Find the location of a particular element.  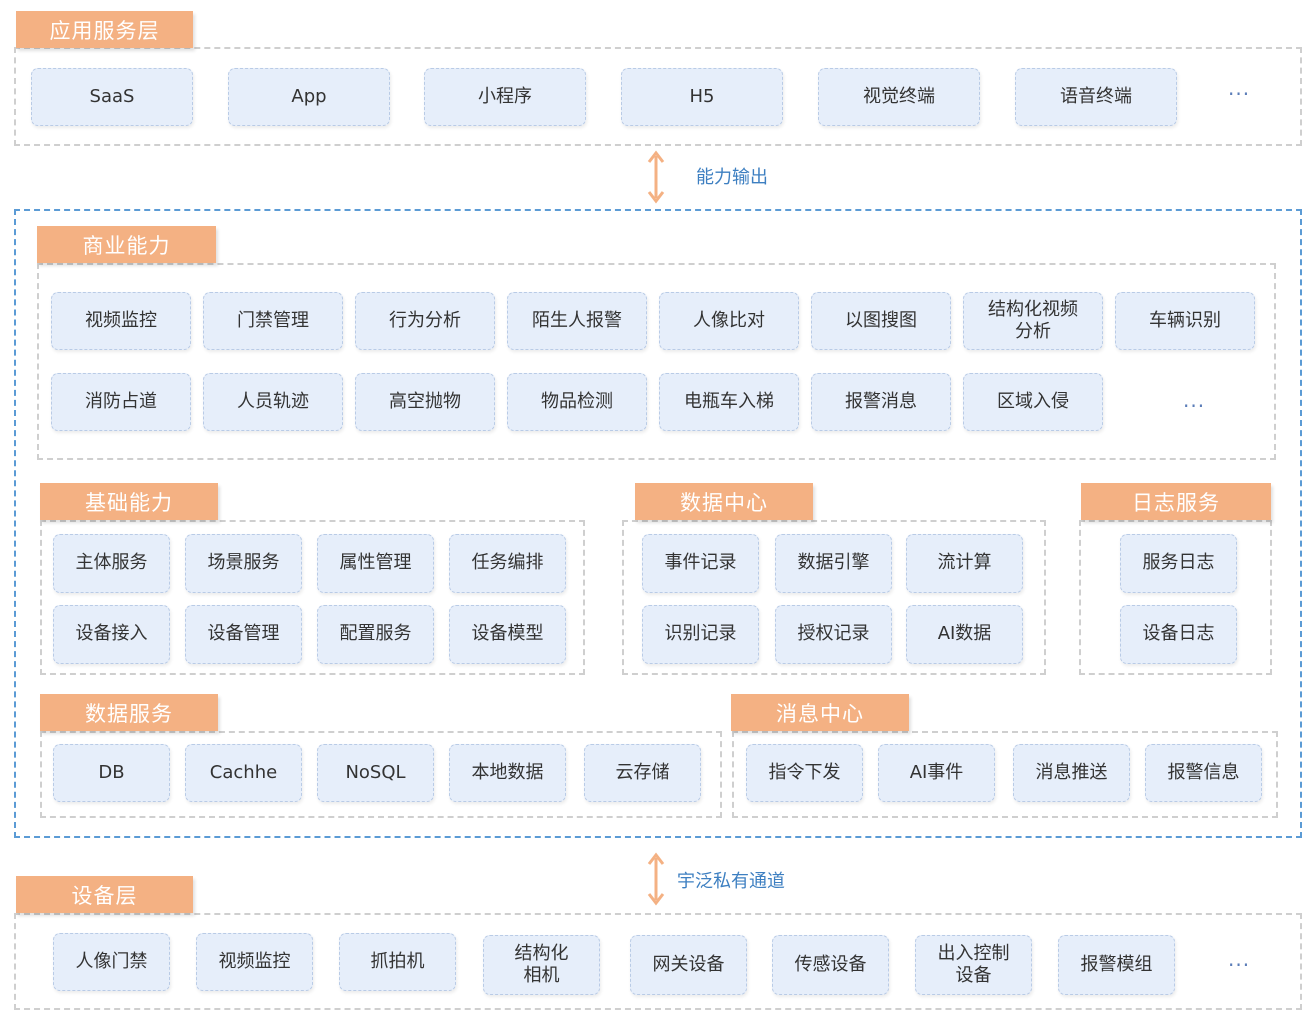

data-service-item-cache: Cachhe is located at coordinates (243, 773).